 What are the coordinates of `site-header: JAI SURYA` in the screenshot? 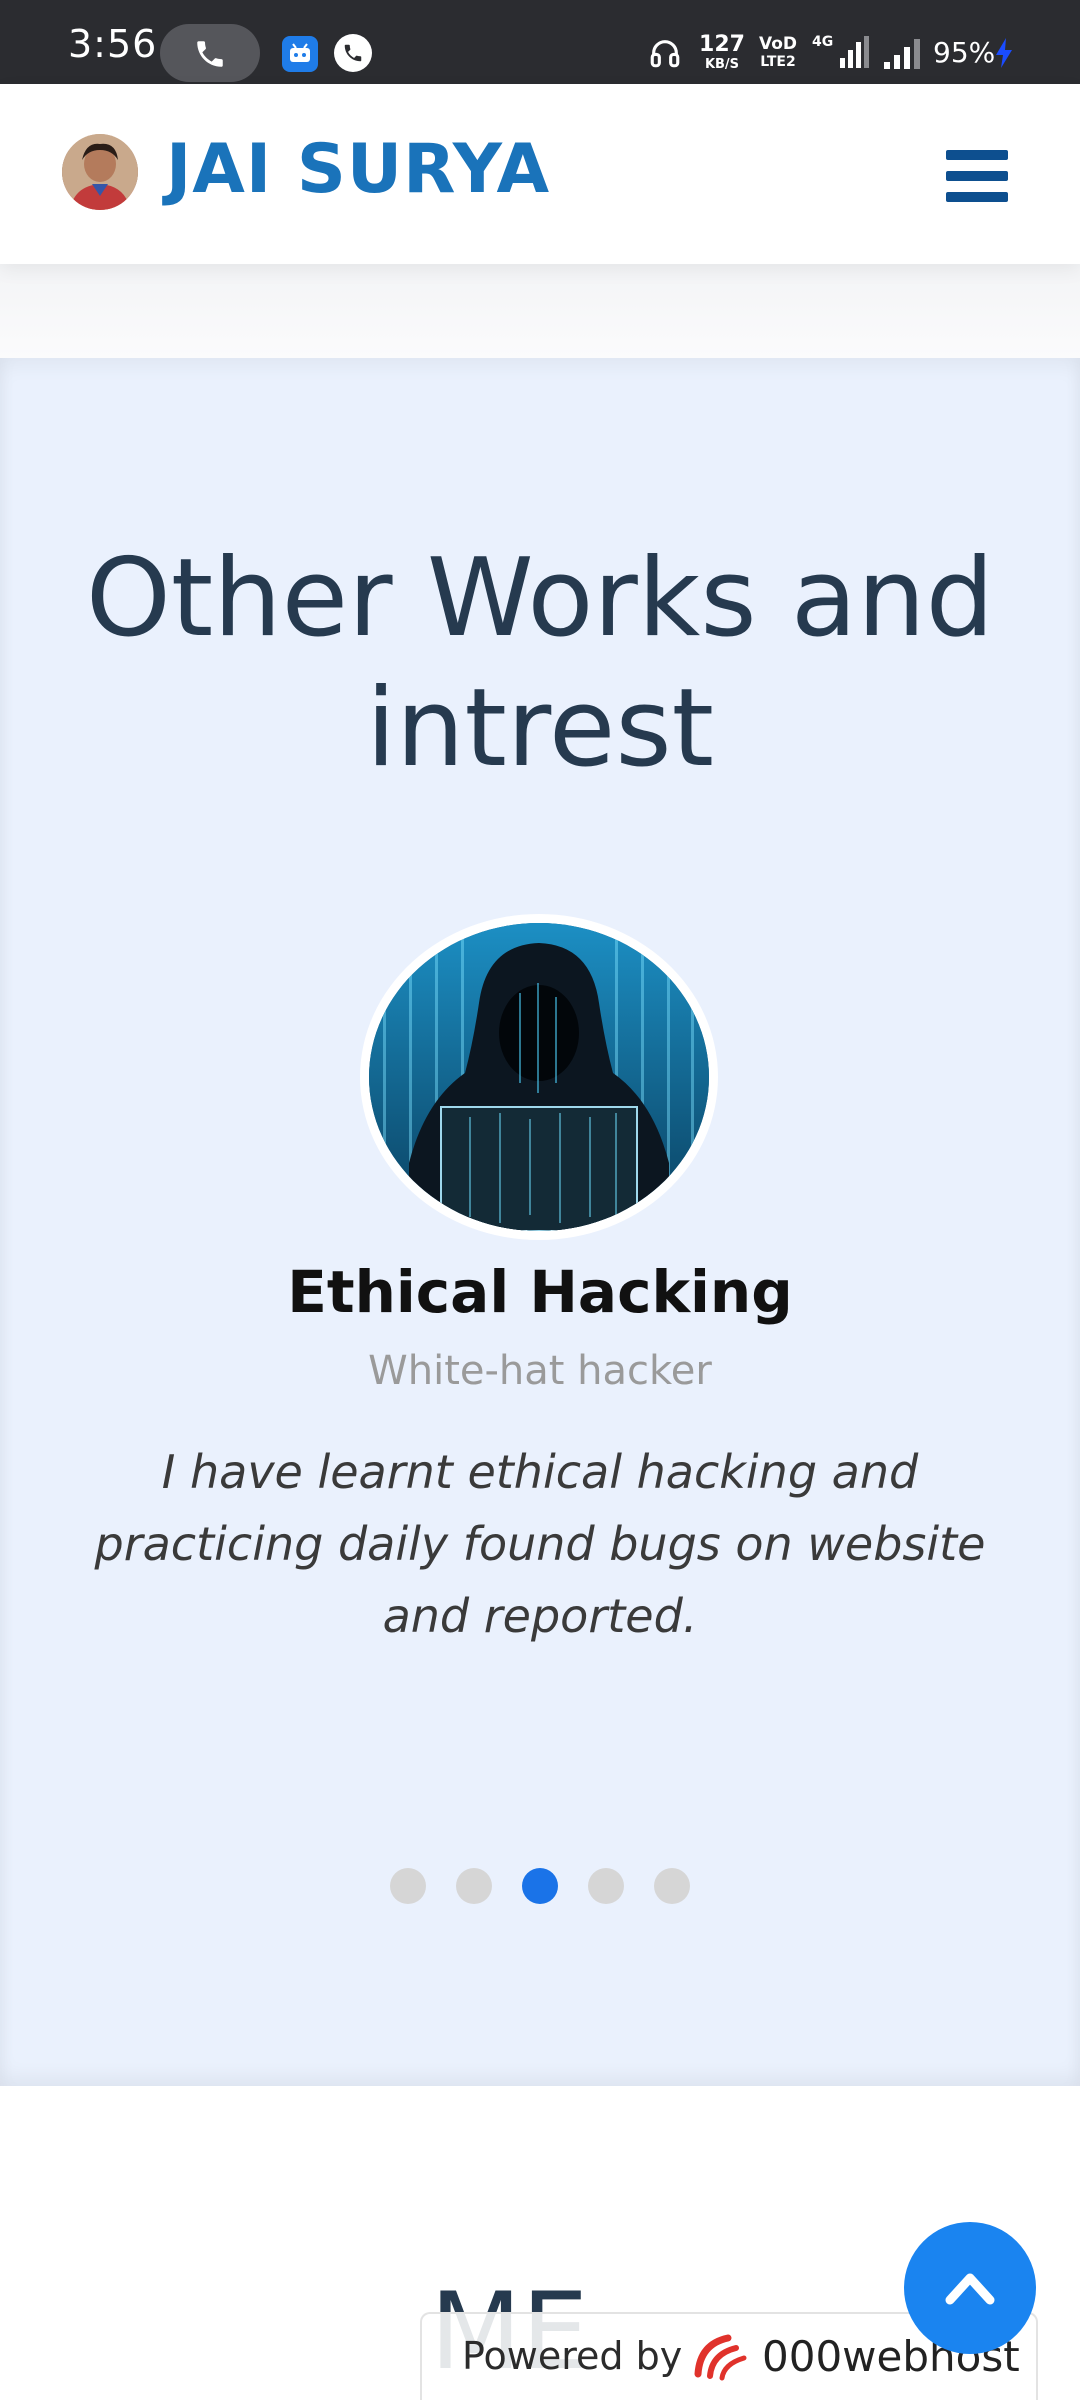 It's located at (540, 174).